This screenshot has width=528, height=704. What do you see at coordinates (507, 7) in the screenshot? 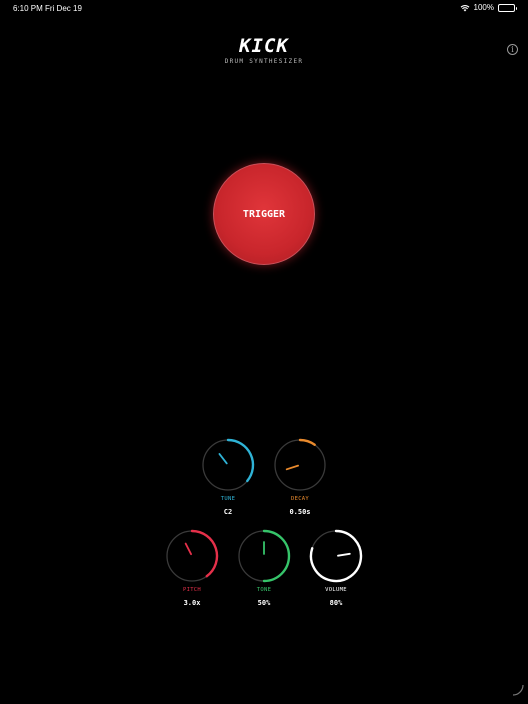
I see `battery-icon` at bounding box center [507, 7].